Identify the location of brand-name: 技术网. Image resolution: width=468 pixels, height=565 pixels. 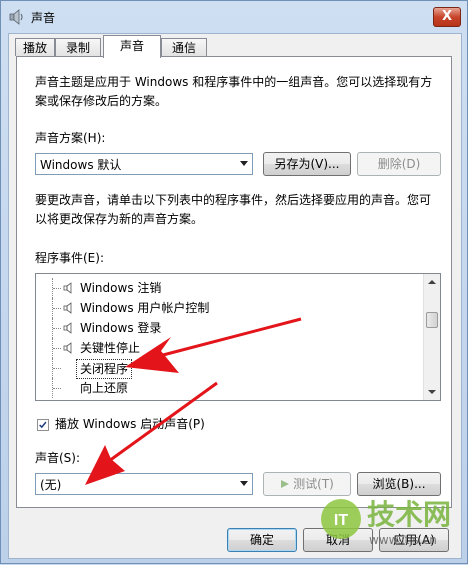
(409, 514).